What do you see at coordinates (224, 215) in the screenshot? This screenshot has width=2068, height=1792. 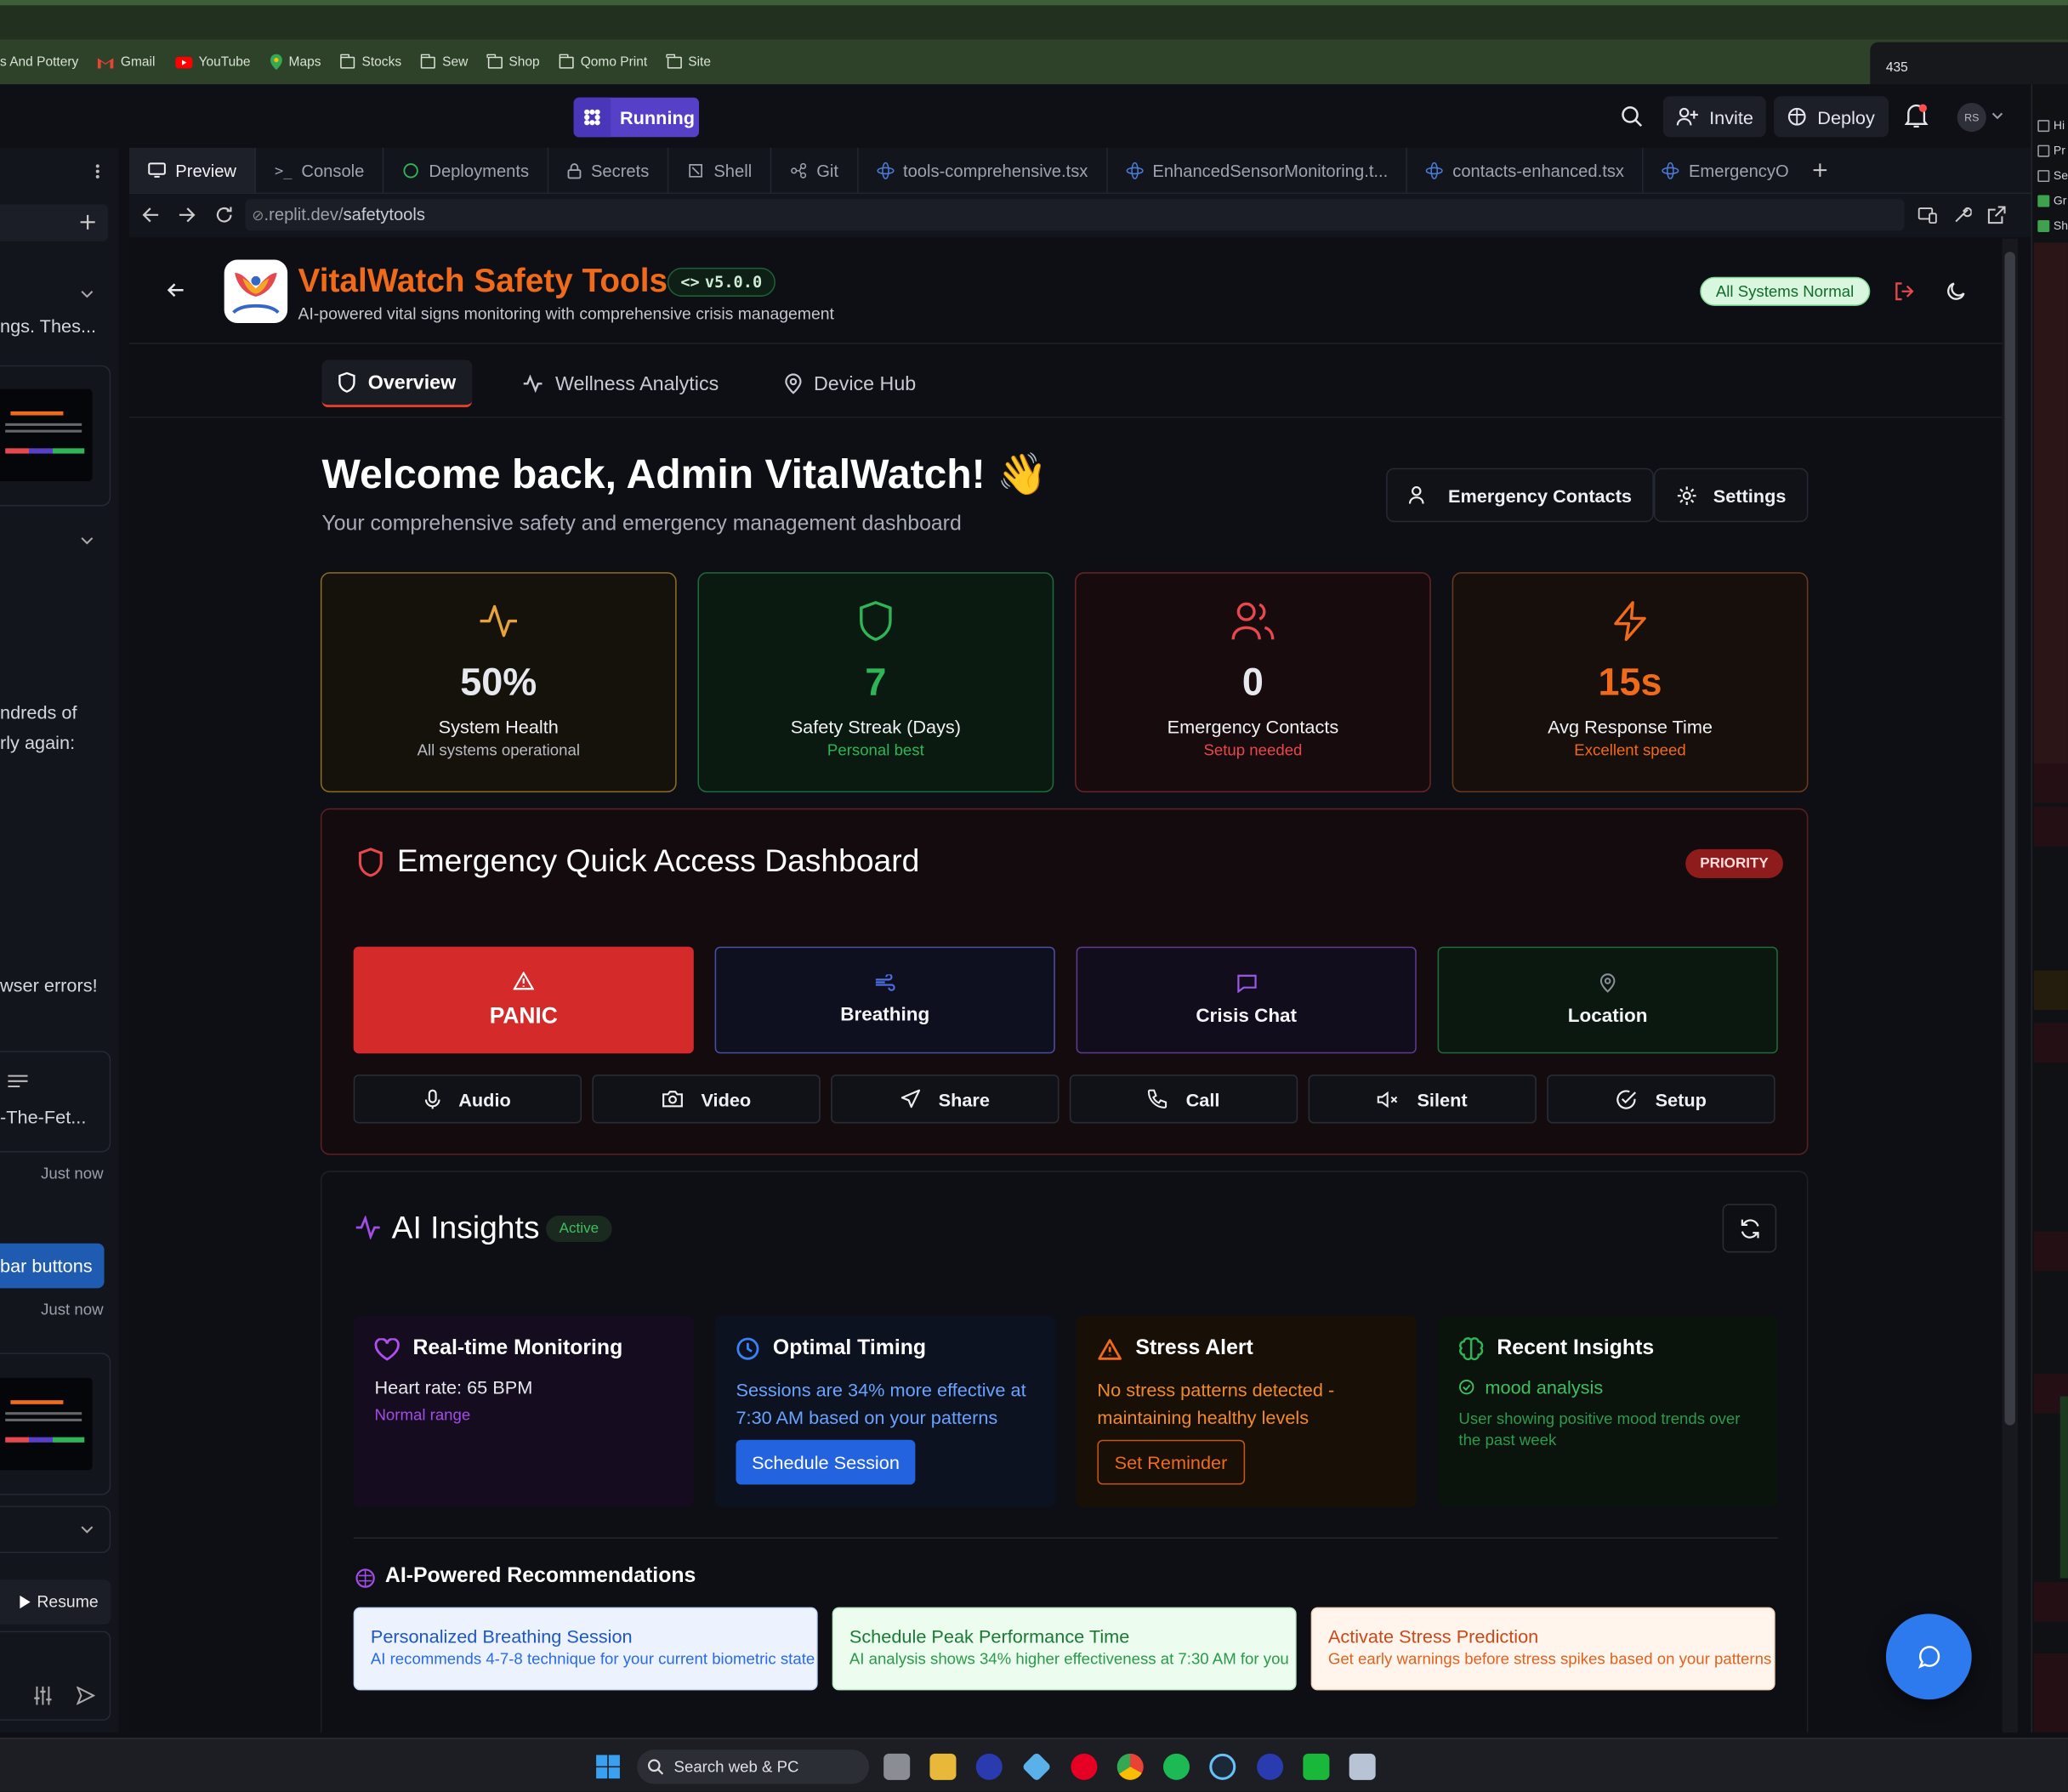 I see `refresh-icon` at bounding box center [224, 215].